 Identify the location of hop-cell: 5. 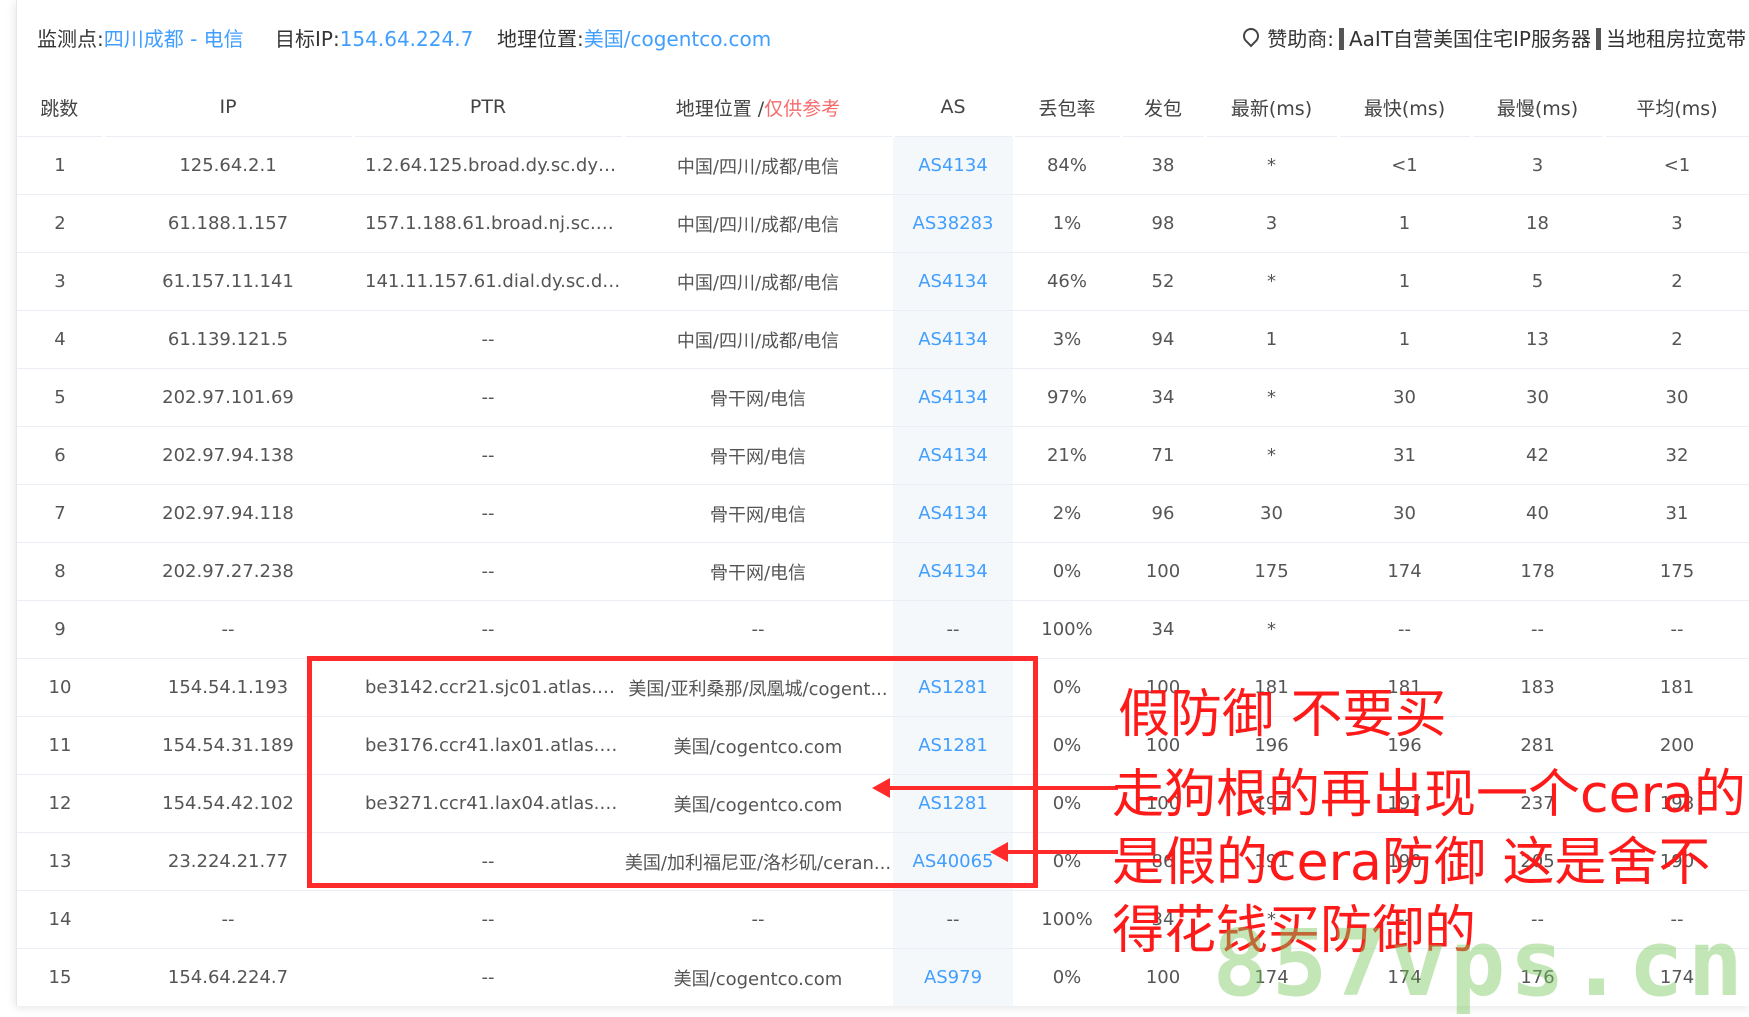
(60, 397).